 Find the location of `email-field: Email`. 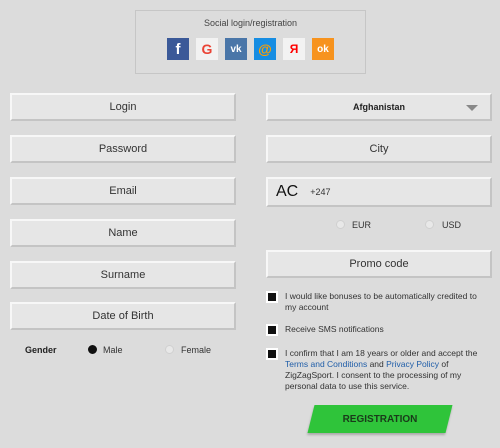

email-field: Email is located at coordinates (123, 191).